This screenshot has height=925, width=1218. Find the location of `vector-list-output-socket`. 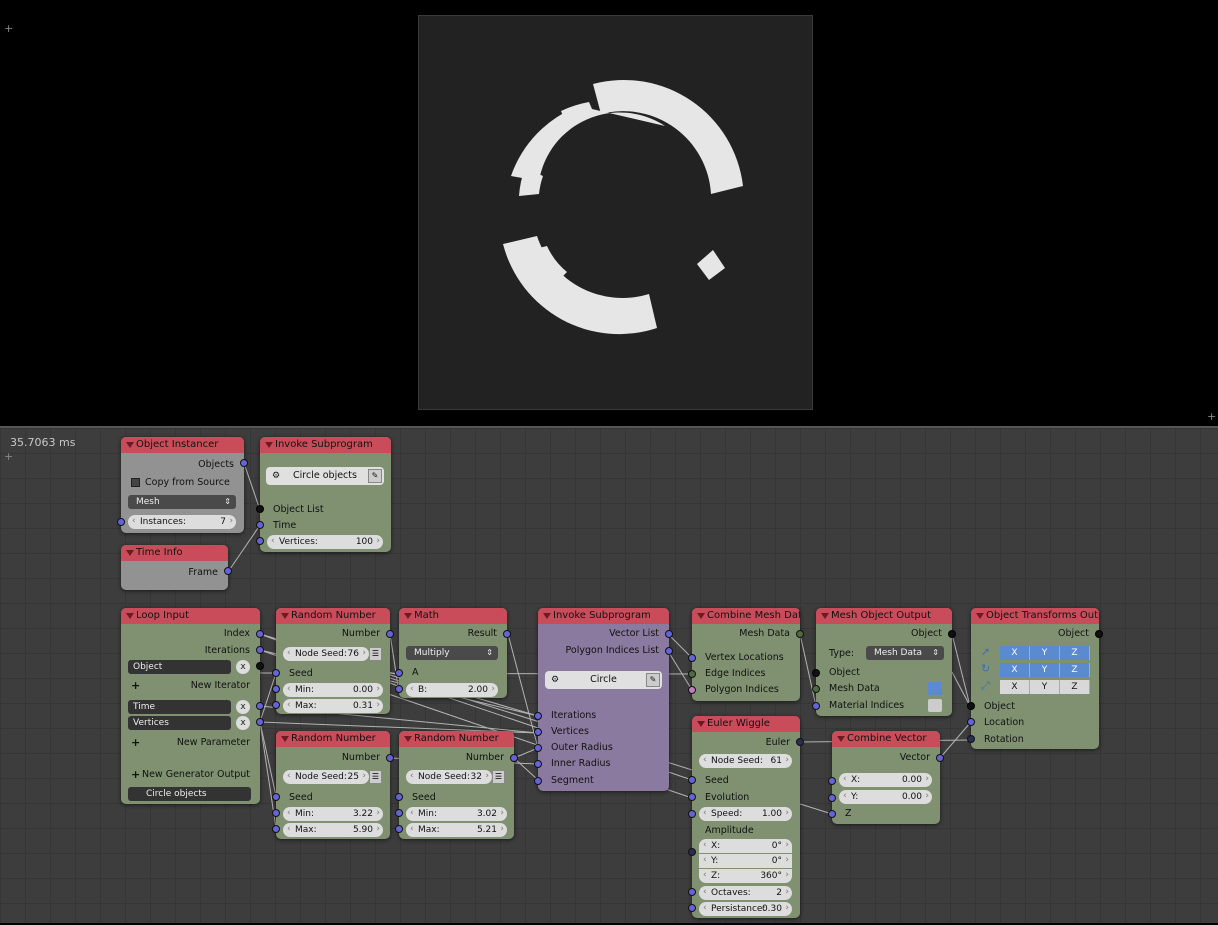

vector-list-output-socket is located at coordinates (669, 634).